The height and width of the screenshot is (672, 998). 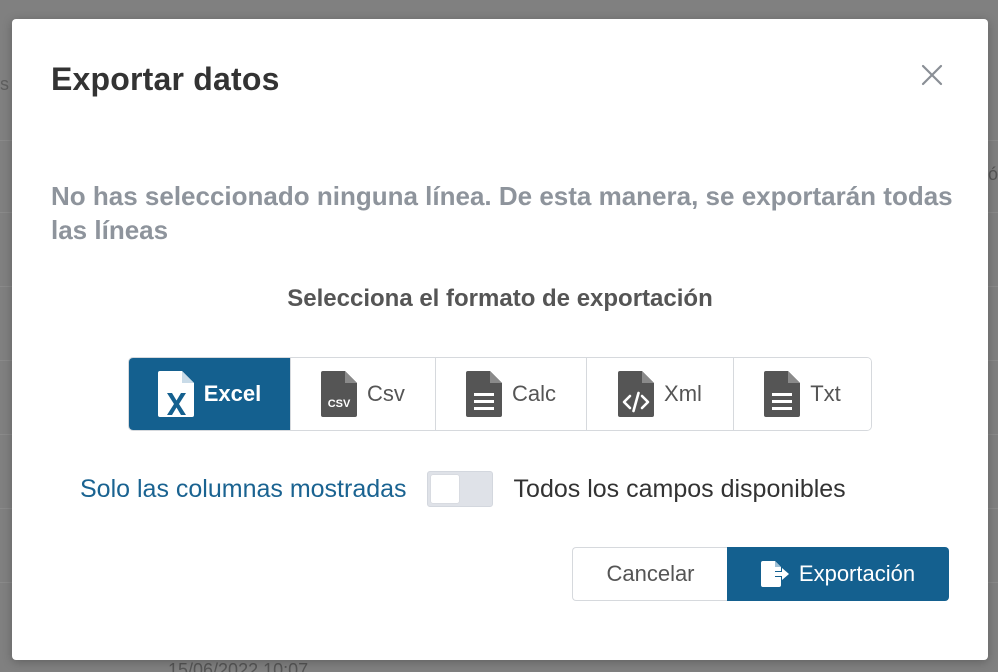 I want to click on export-label: Exportación, so click(x=857, y=573).